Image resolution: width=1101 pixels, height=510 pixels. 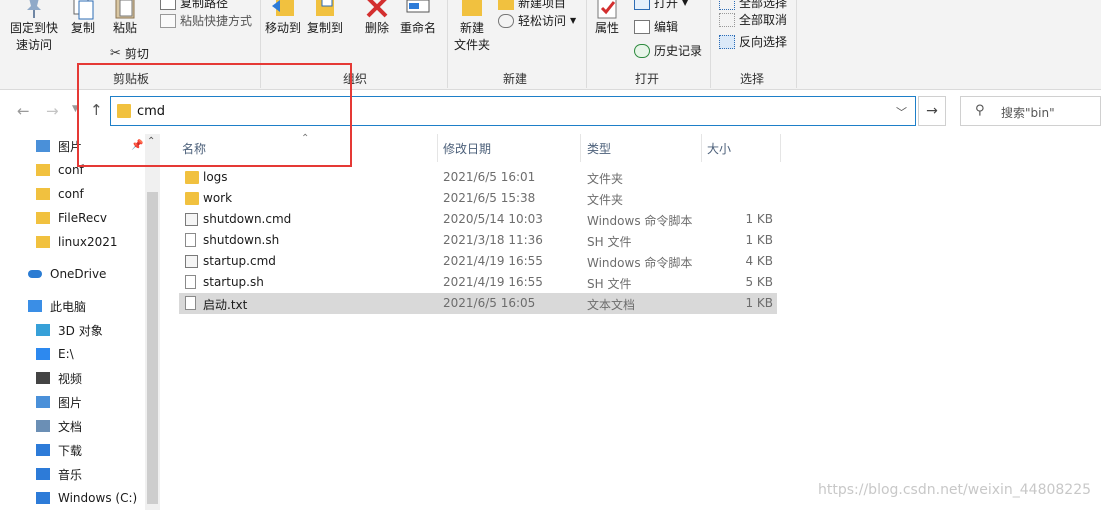 What do you see at coordinates (34, 27) in the screenshot?
I see `pin-quick-access-button: 固定到快 速访问` at bounding box center [34, 27].